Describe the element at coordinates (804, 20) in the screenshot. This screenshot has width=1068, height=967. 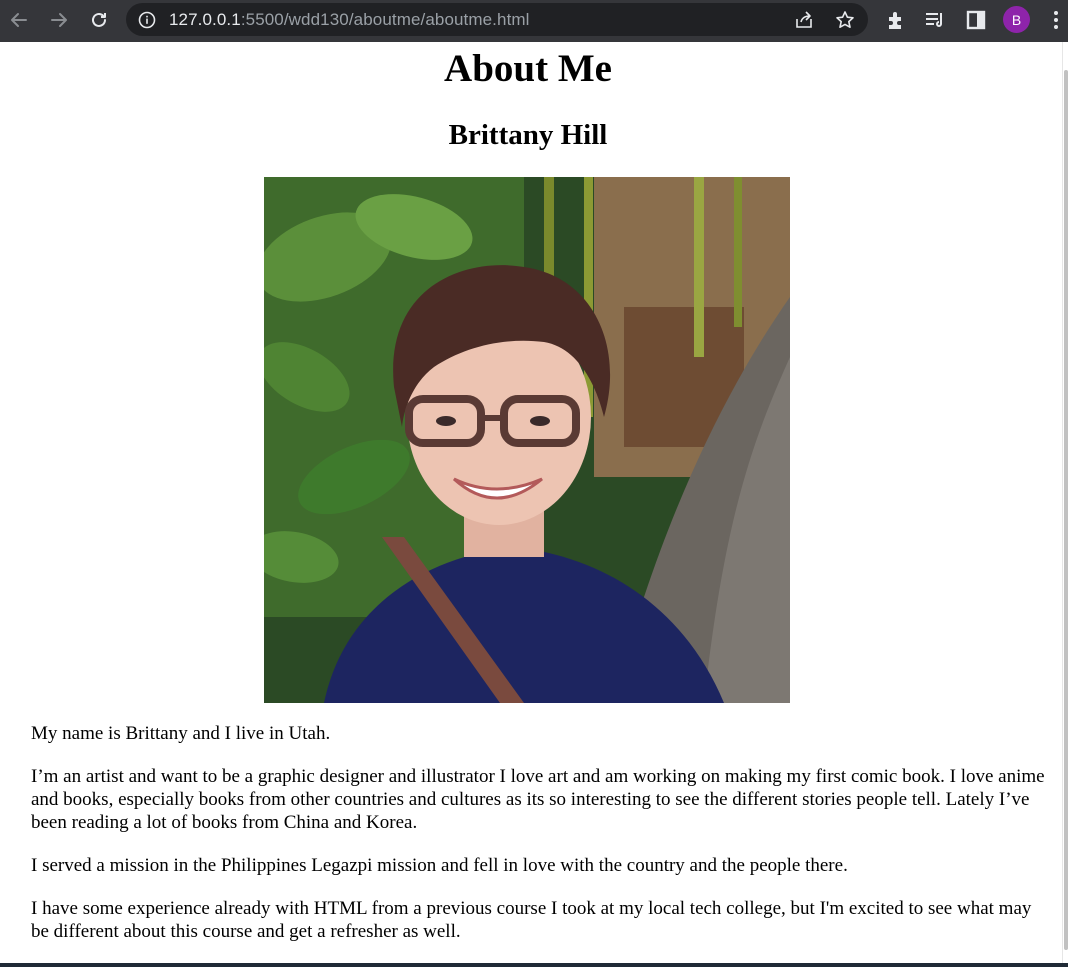
I see `share-icon` at that location.